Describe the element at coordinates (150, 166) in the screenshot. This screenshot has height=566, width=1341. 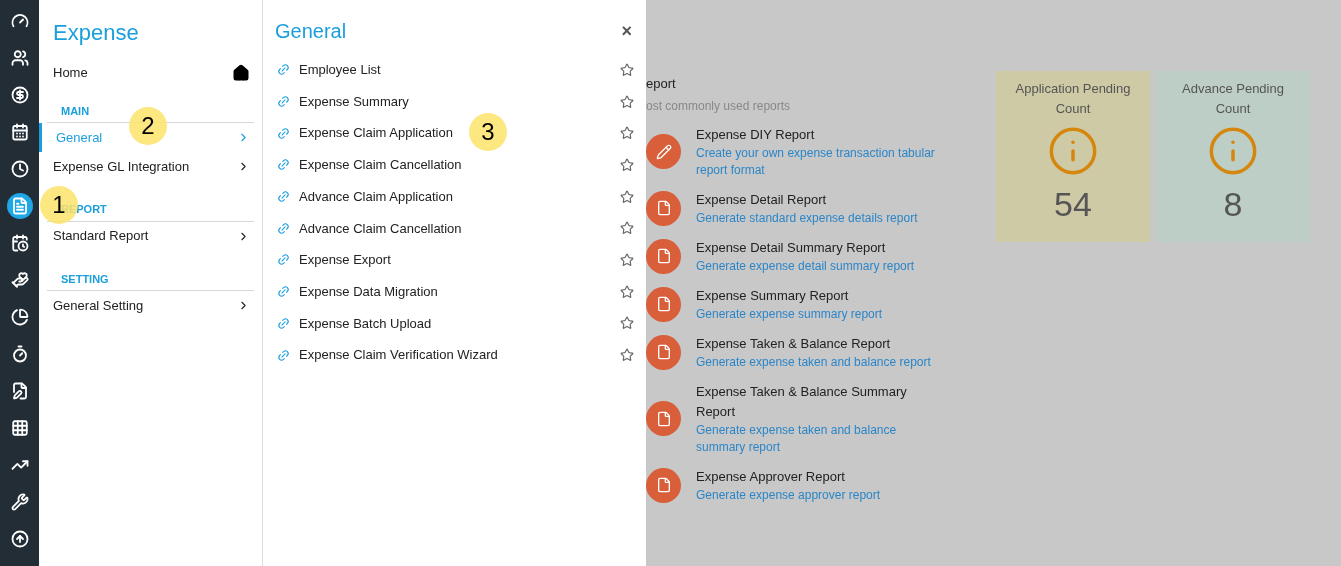
I see `menu-item: Expense GL Integration` at that location.